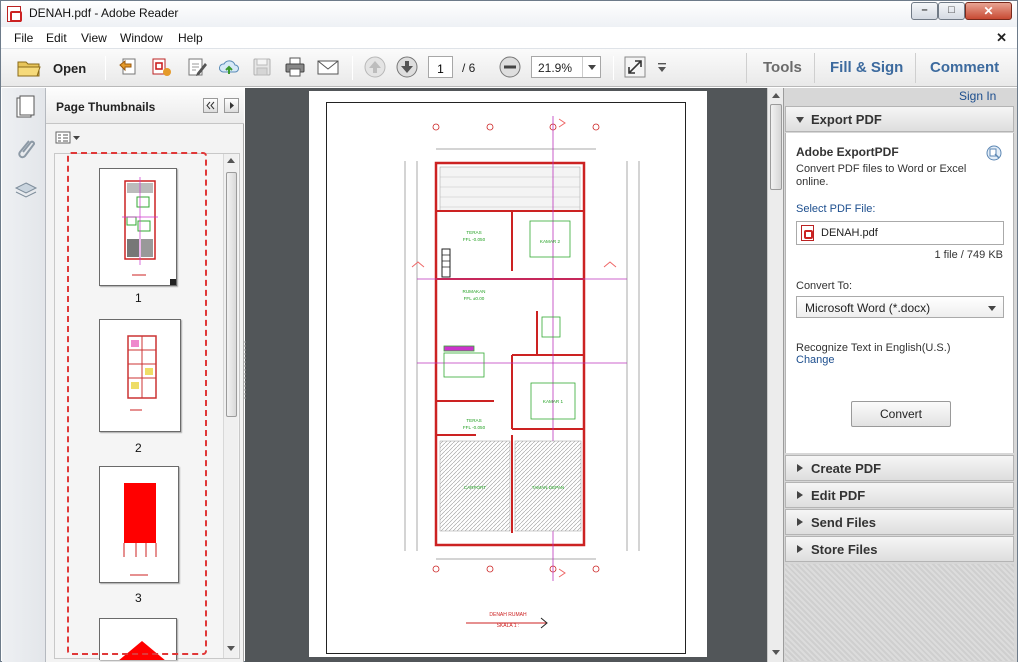  Describe the element at coordinates (866, 67) in the screenshot. I see `fill-sign-tab: Fill & Sign` at that location.